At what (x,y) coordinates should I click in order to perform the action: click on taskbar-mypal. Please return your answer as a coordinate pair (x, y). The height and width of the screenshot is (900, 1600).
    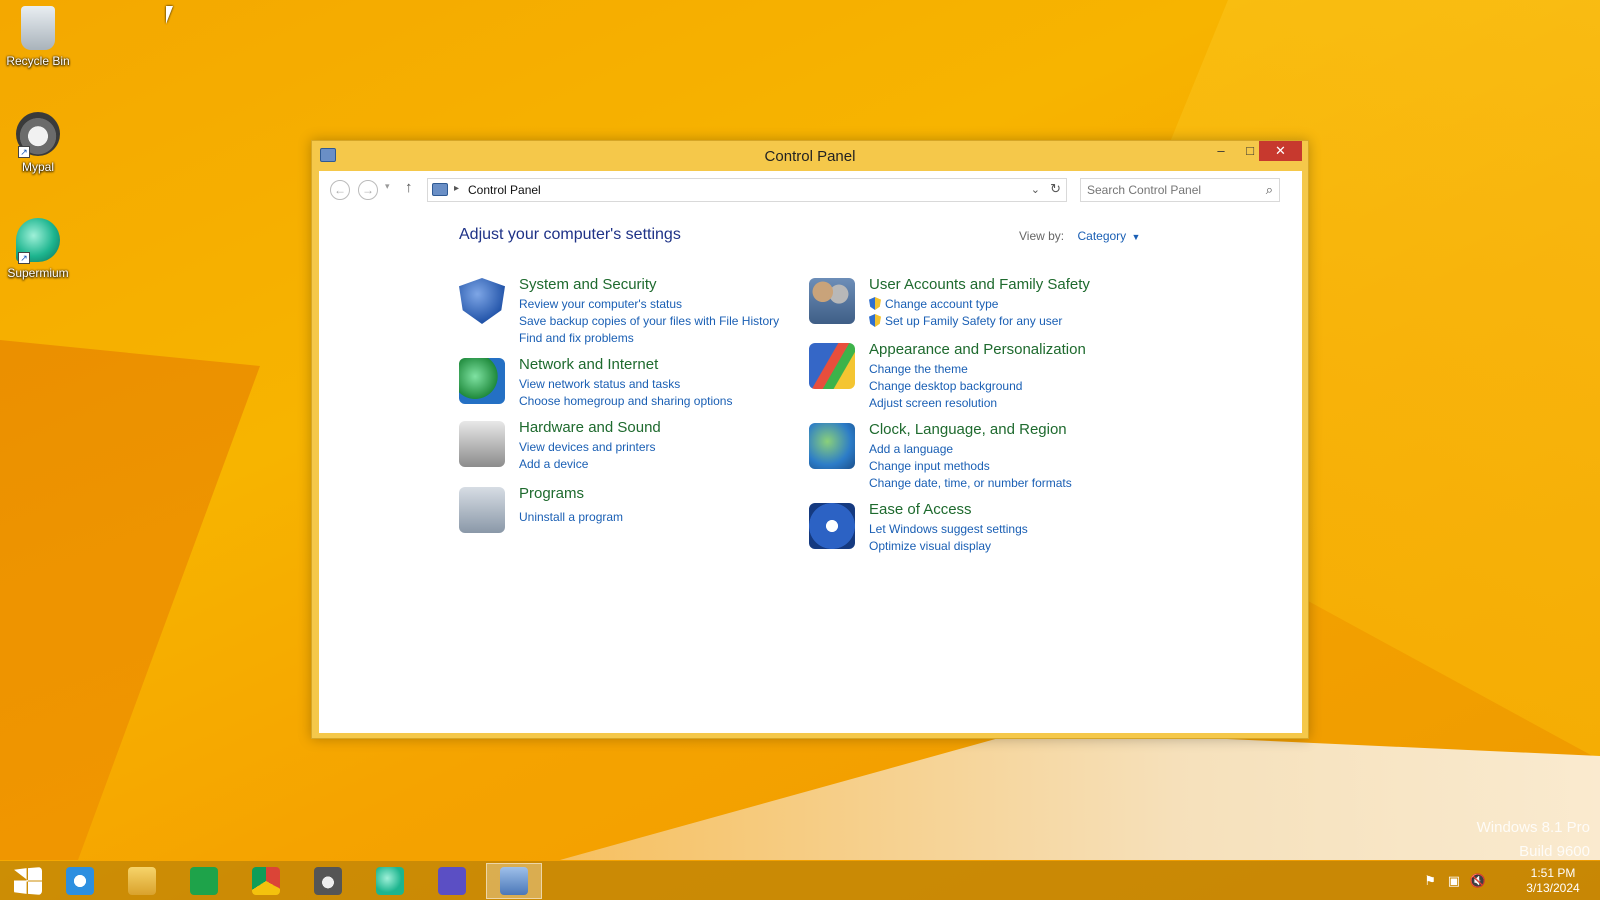
    Looking at the image, I should click on (328, 881).